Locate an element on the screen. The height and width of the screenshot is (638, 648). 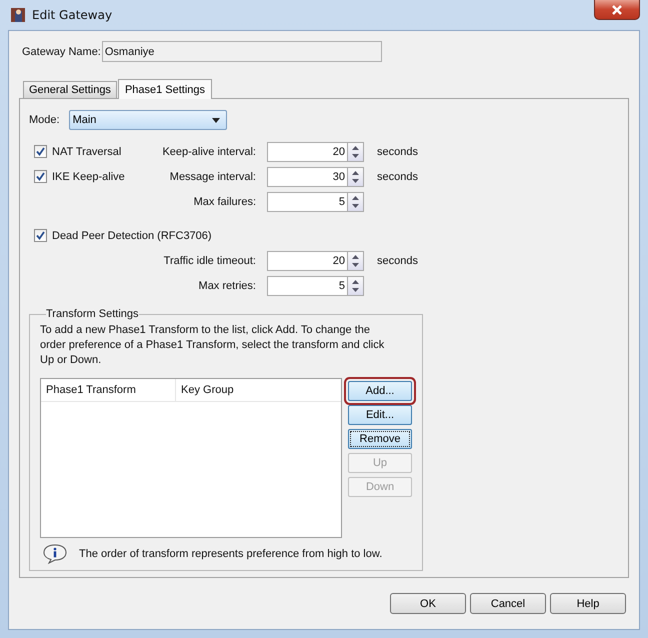
list-button: Remove is located at coordinates (380, 439).